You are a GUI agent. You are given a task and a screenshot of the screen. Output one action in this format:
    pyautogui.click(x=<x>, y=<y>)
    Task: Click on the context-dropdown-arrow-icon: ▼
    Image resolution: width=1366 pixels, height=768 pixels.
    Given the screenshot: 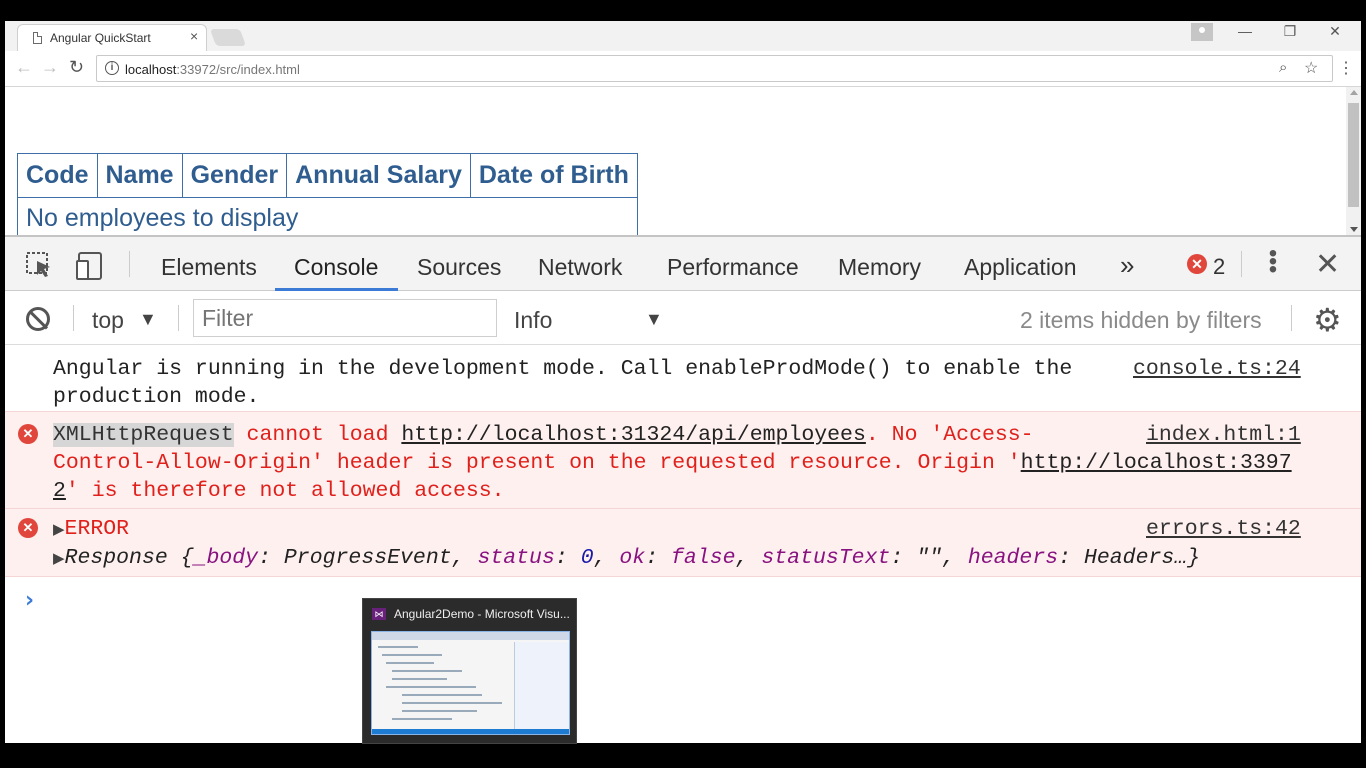 What is the action you would take?
    pyautogui.click(x=148, y=319)
    